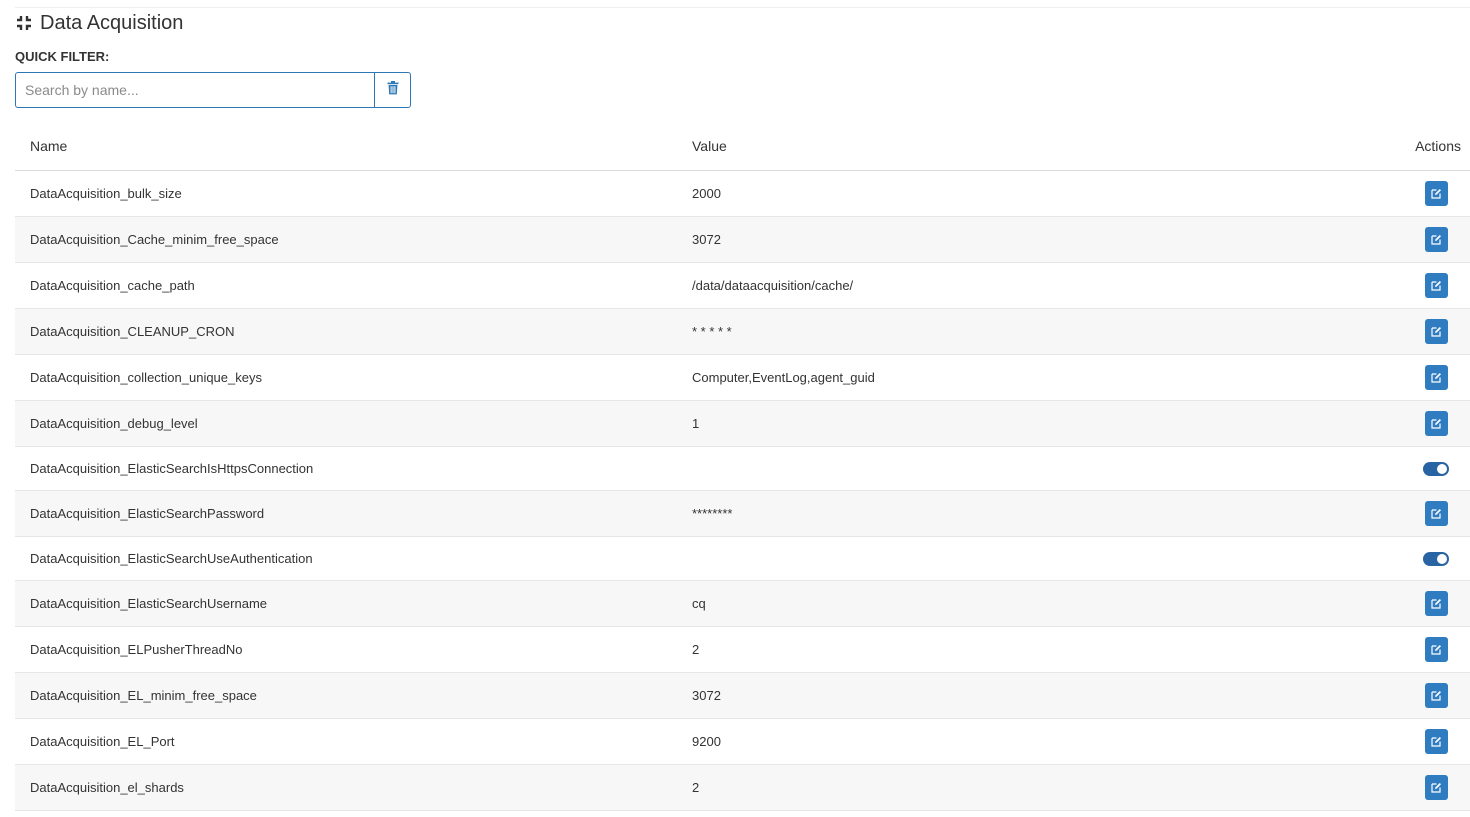 This screenshot has width=1470, height=817. I want to click on trash-icon, so click(393, 90).